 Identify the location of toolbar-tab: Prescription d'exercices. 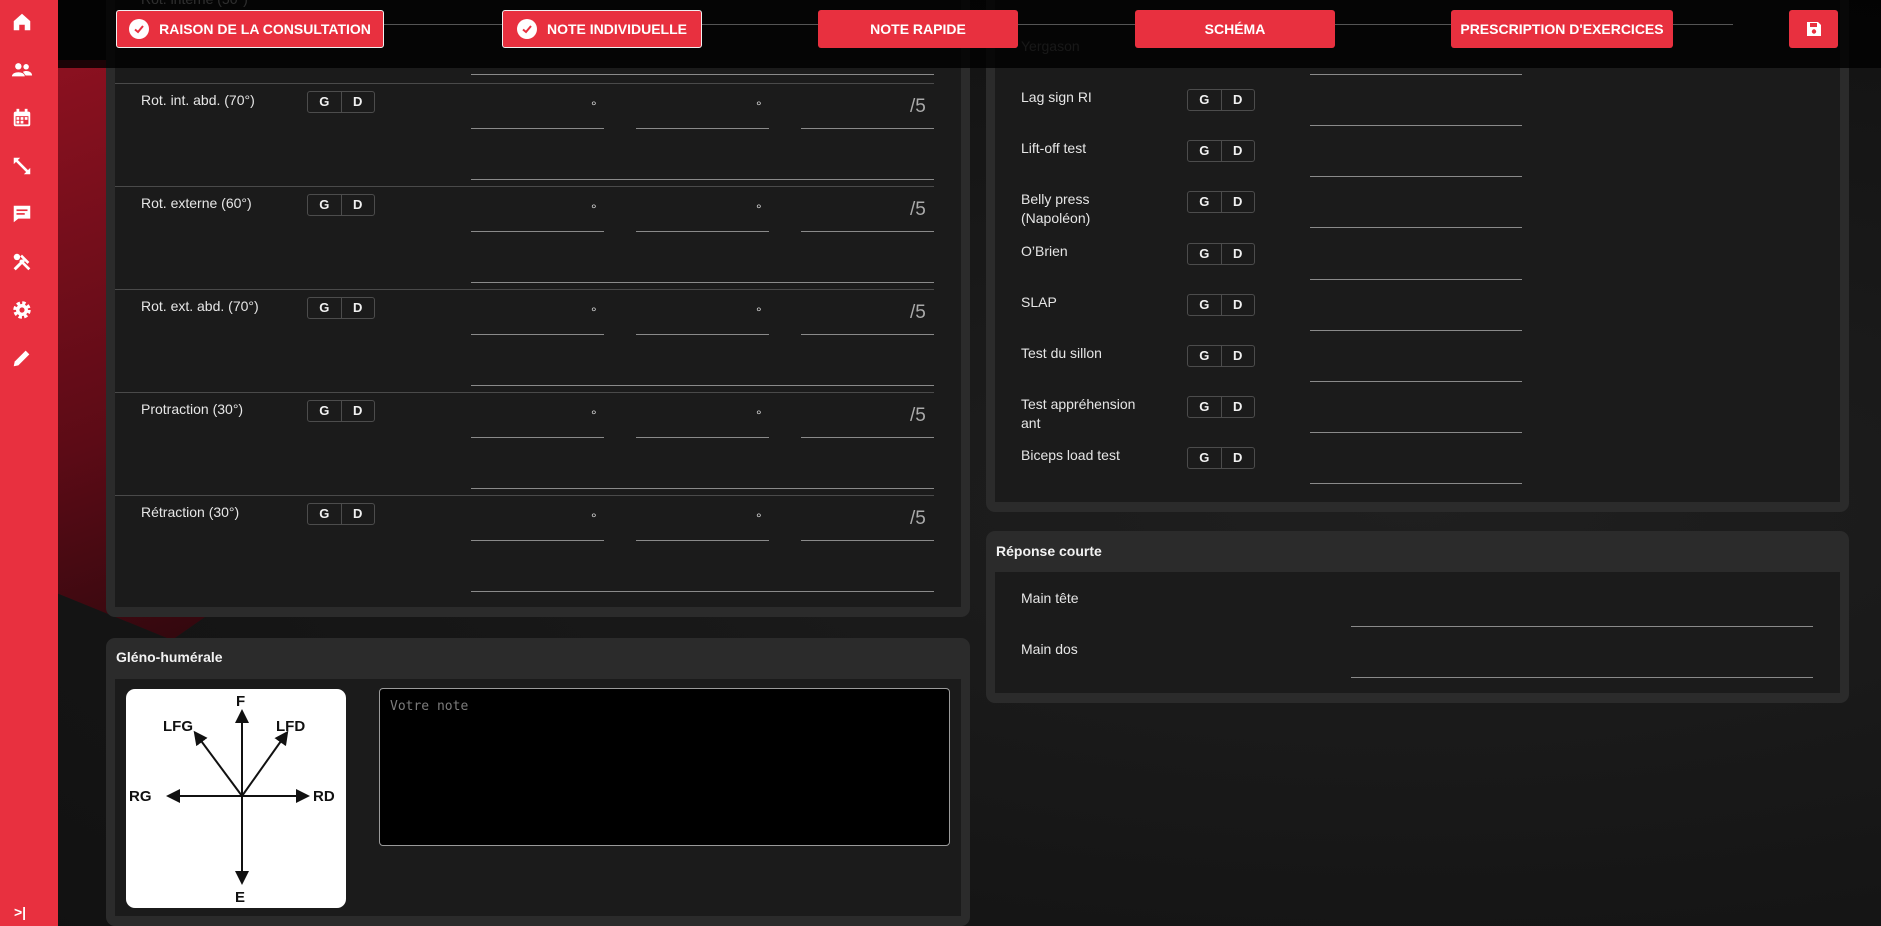
(1562, 29).